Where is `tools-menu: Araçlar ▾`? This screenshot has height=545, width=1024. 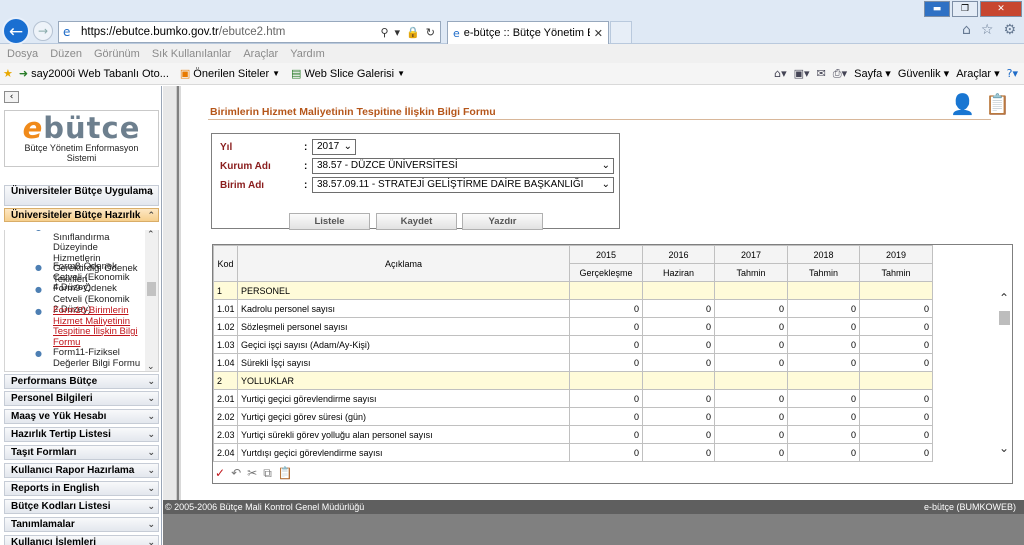
tools-menu: Araçlar ▾ is located at coordinates (977, 73).